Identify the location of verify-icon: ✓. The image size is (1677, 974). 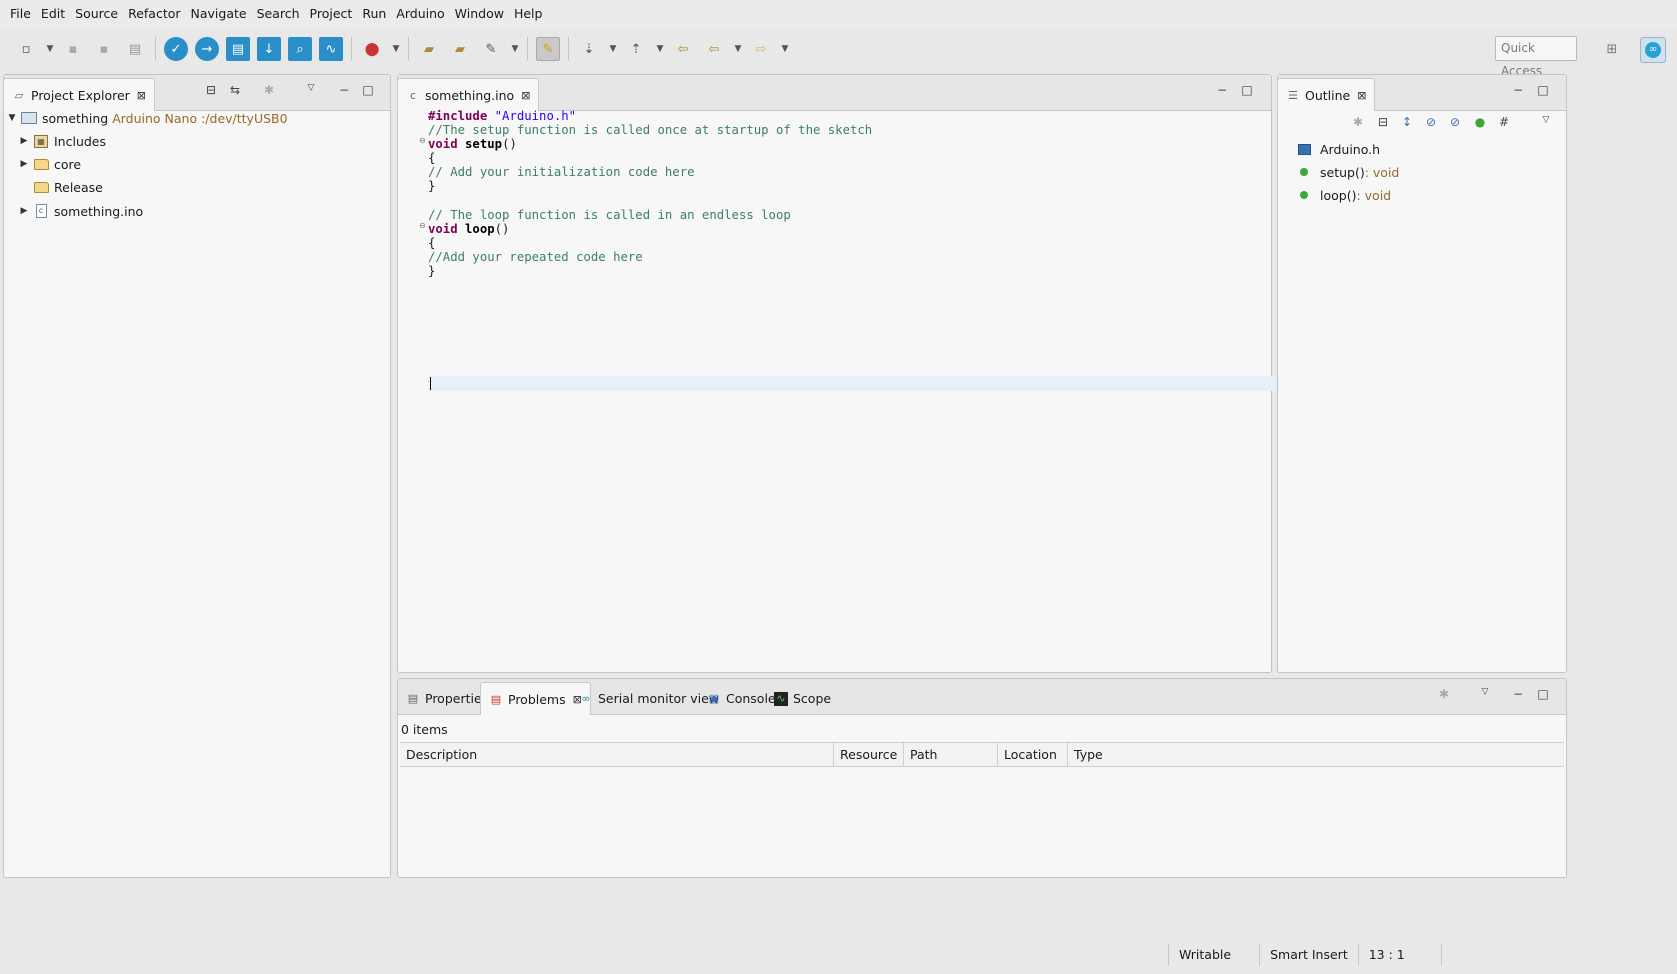
(176, 49).